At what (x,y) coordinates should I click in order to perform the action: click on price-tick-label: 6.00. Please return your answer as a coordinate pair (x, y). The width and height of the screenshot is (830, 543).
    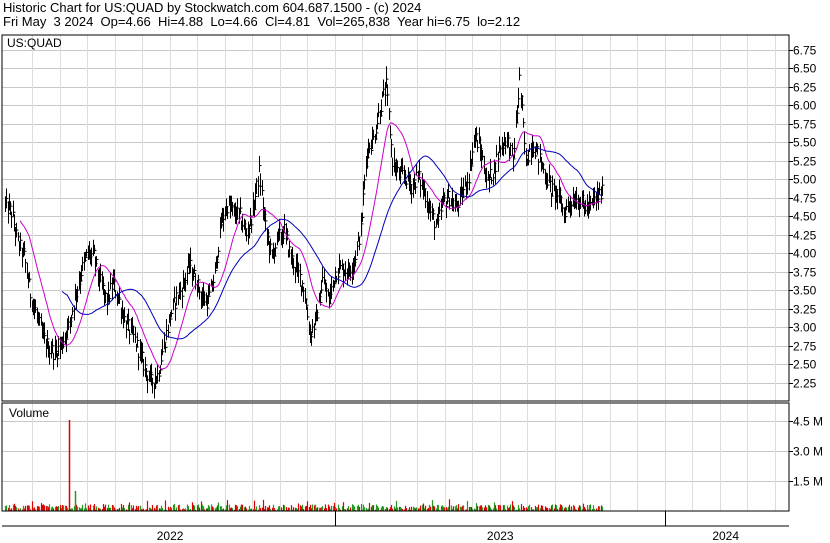
    Looking at the image, I should click on (805, 106).